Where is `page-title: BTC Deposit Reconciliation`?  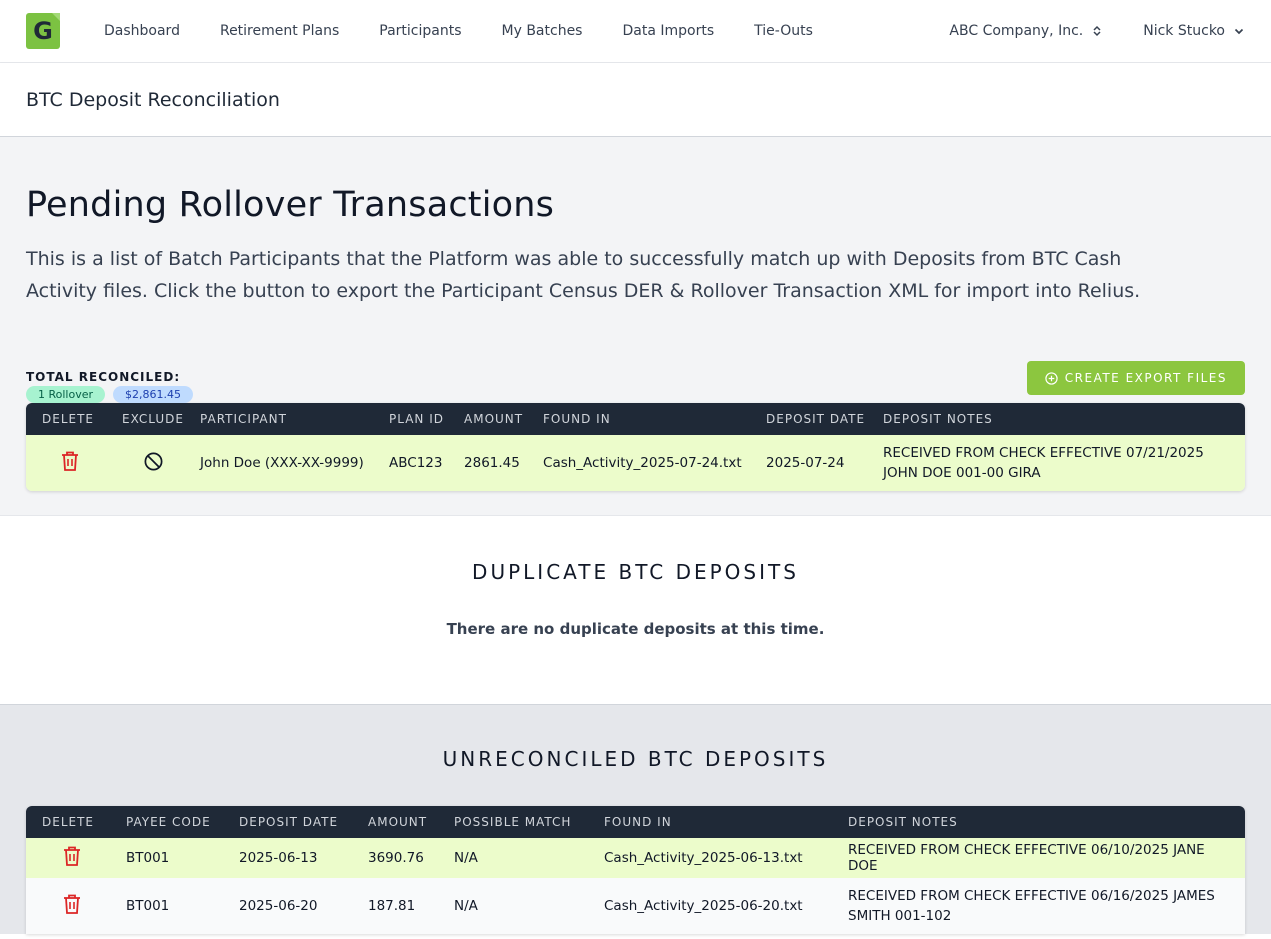
page-title: BTC Deposit Reconciliation is located at coordinates (153, 99).